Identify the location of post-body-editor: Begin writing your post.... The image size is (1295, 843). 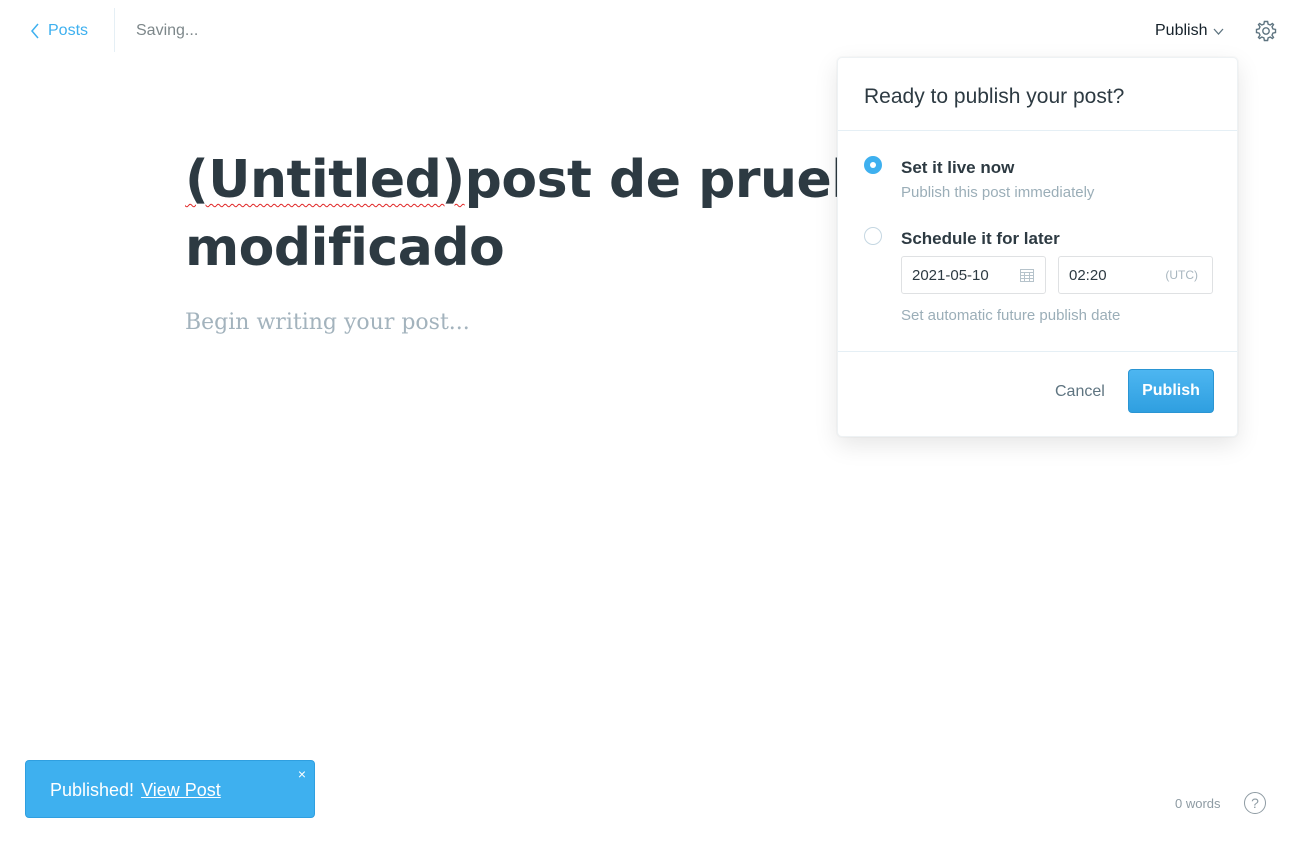
(327, 322).